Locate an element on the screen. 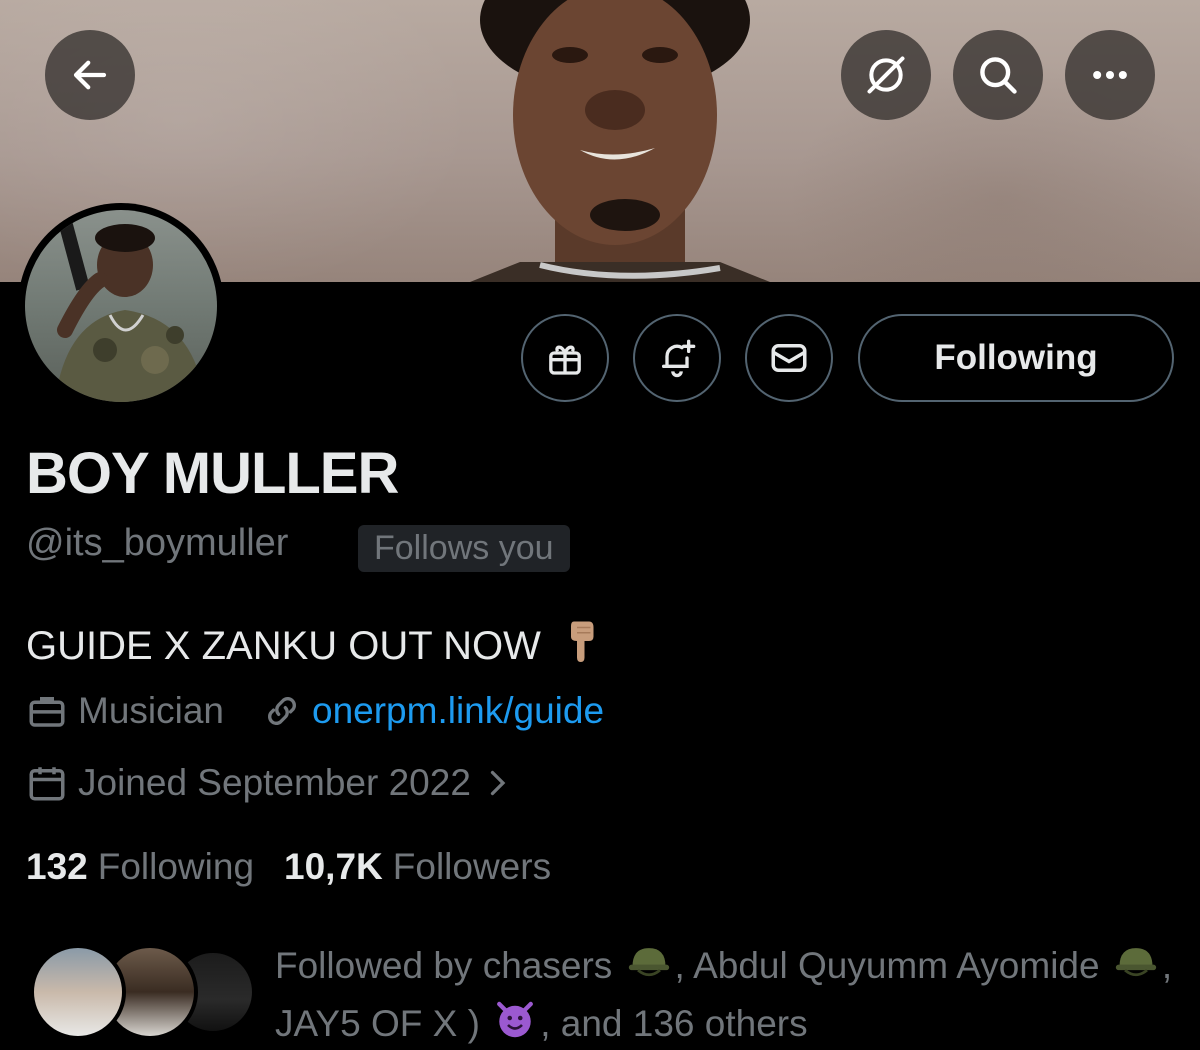 The height and width of the screenshot is (1050, 1200). bio-text: GUIDE X ZANKU OUT NOW is located at coordinates (283, 645).